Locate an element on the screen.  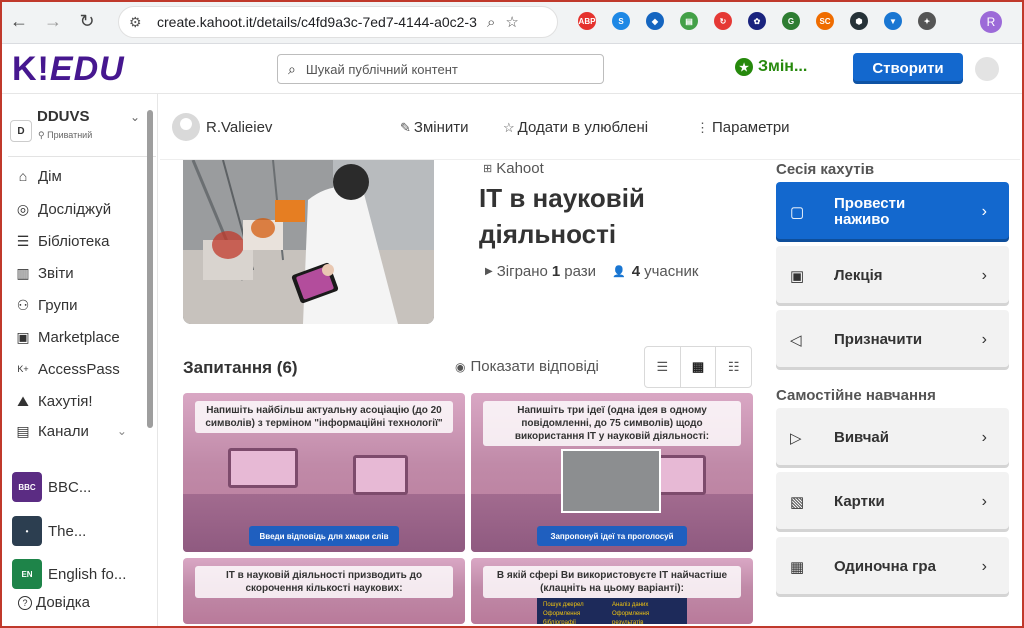
logo-k: K! is located at coordinates (31, 69).